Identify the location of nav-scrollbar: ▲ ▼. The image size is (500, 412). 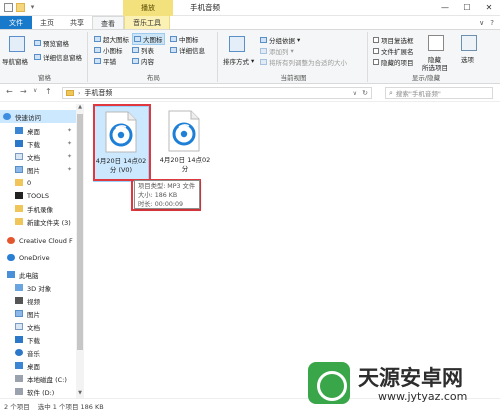
(80, 251).